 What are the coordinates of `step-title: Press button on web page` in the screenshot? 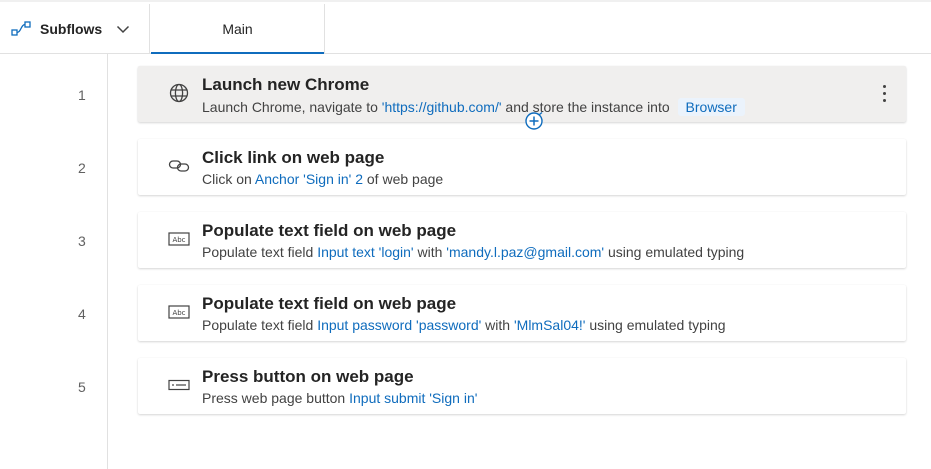 It's located at (308, 376).